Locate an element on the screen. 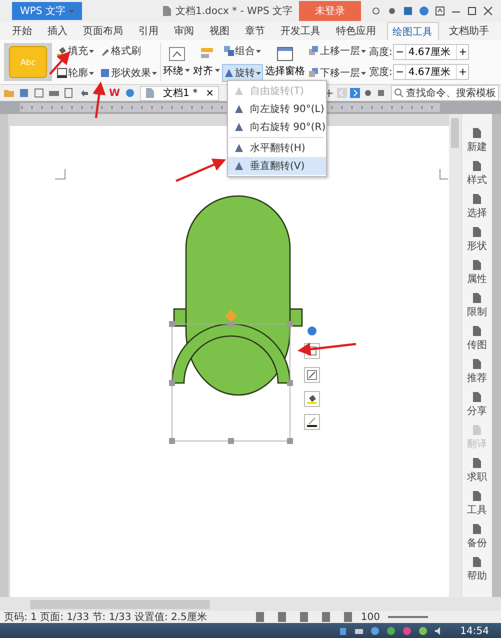  selection-pane-button: 选择窗格 is located at coordinates (285, 62).